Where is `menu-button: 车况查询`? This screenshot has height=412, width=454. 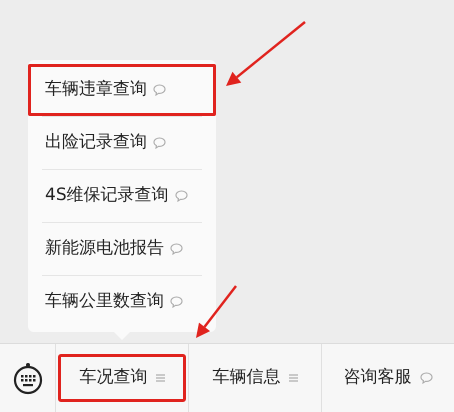
menu-button: 车况查询 is located at coordinates (122, 378).